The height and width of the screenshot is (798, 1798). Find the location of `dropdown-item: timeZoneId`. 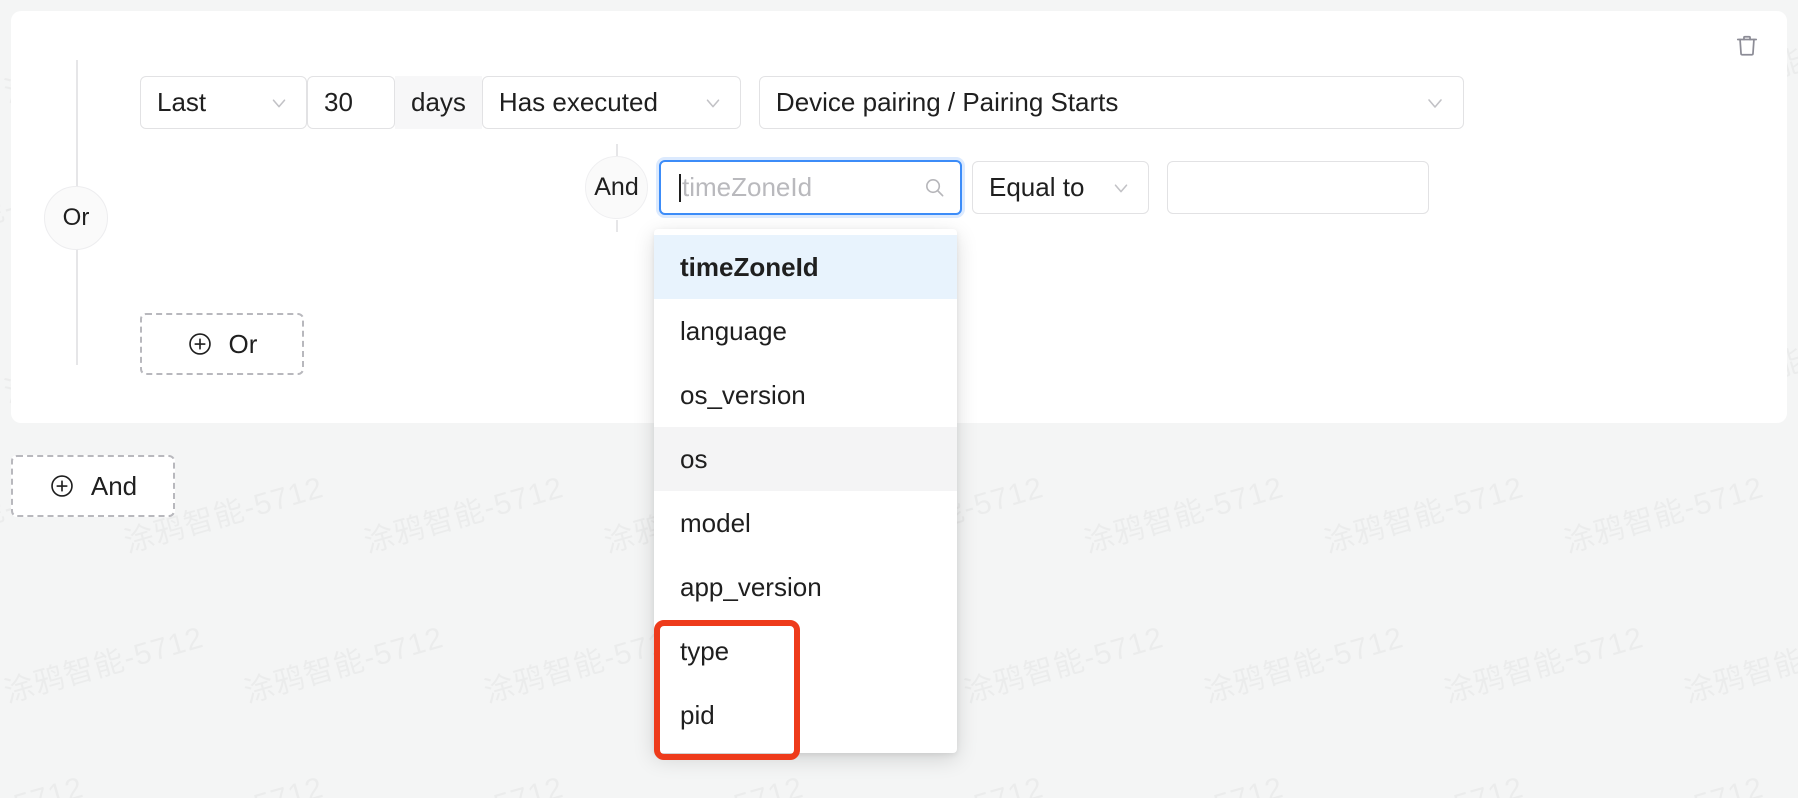

dropdown-item: timeZoneId is located at coordinates (805, 267).